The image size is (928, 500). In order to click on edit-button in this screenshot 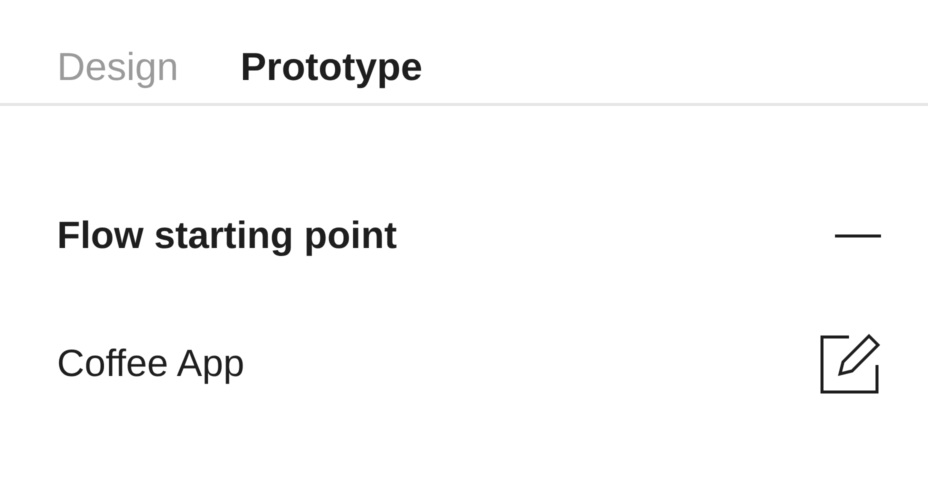, I will do `click(850, 364)`.